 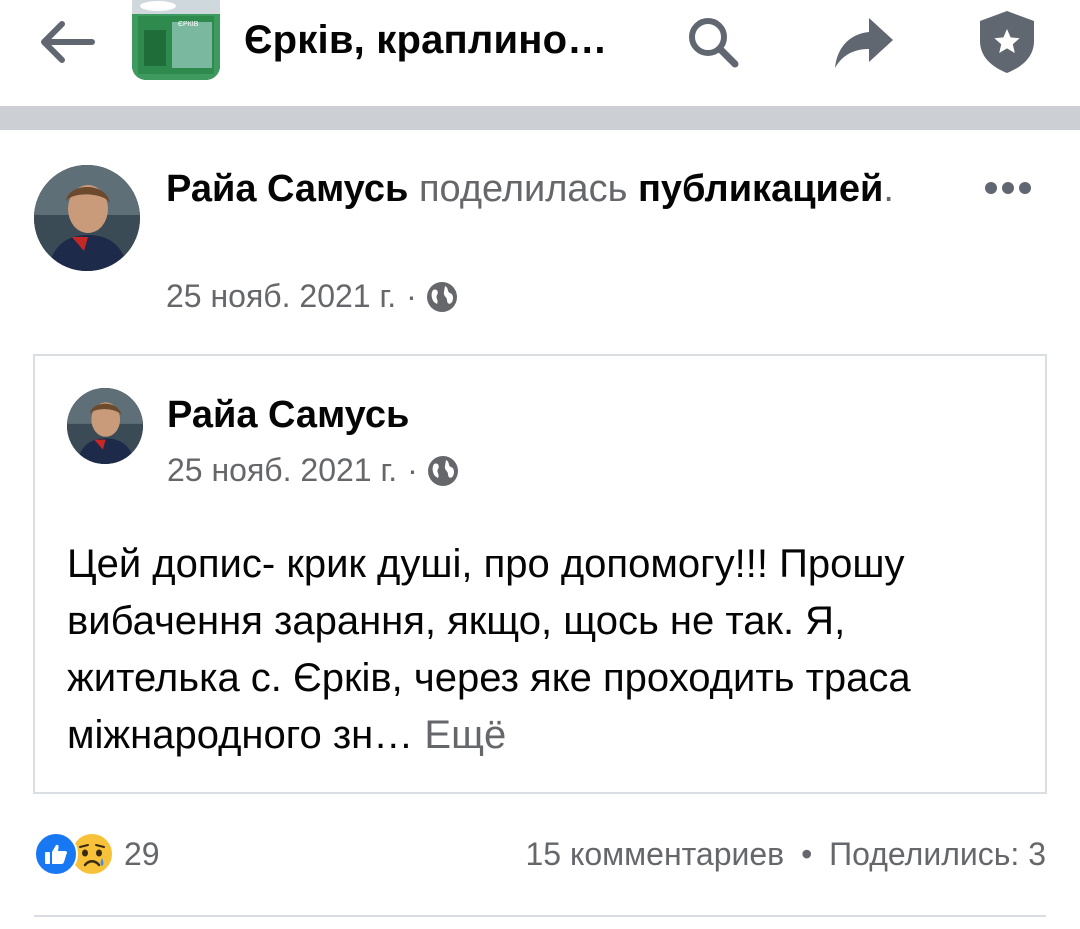 I want to click on post-meta: 25 нояб. 2021 г. ·, so click(x=312, y=296).